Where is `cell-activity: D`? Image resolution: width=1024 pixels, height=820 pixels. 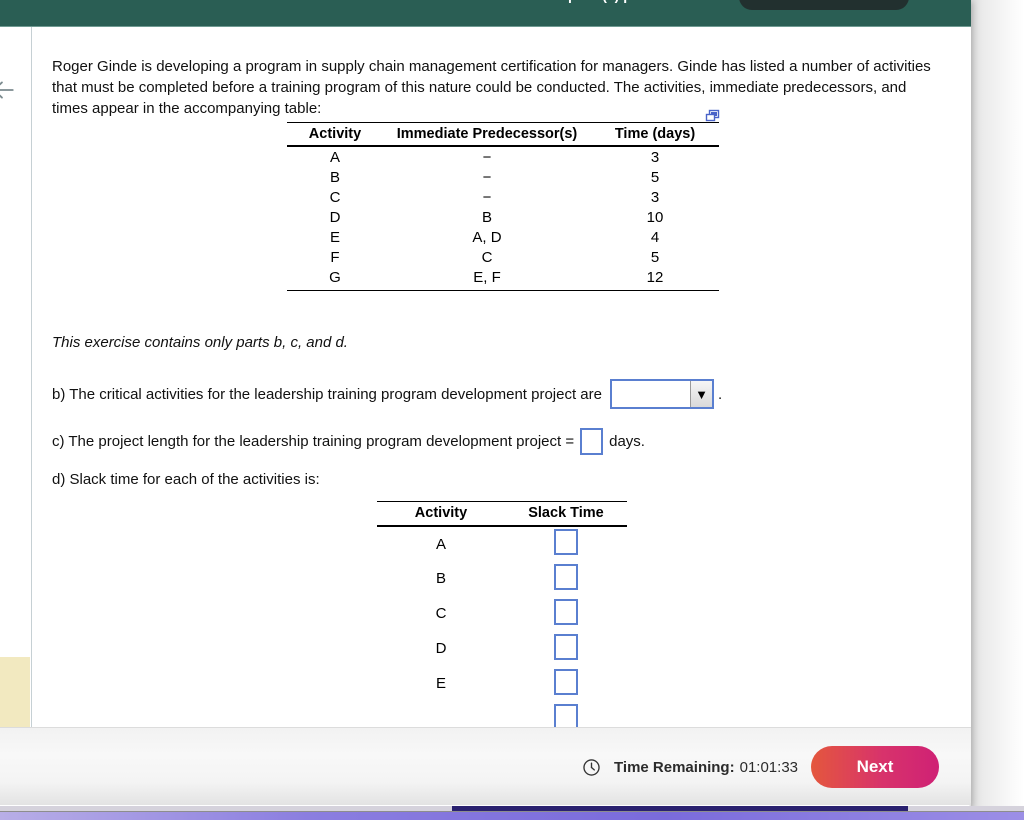 cell-activity: D is located at coordinates (335, 217).